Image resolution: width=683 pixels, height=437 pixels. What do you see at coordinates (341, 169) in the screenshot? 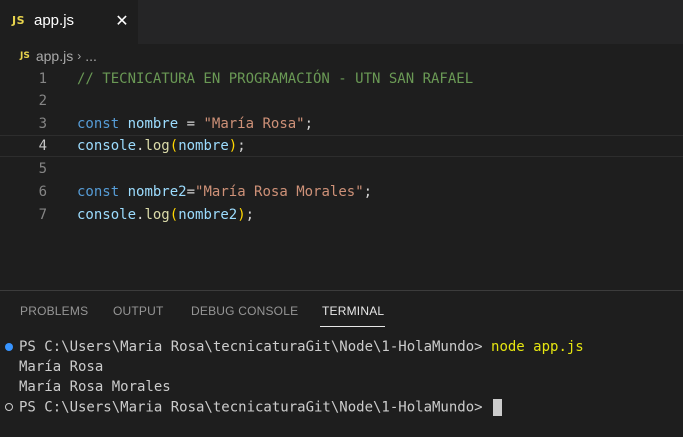
I see `code-line: 5` at bounding box center [341, 169].